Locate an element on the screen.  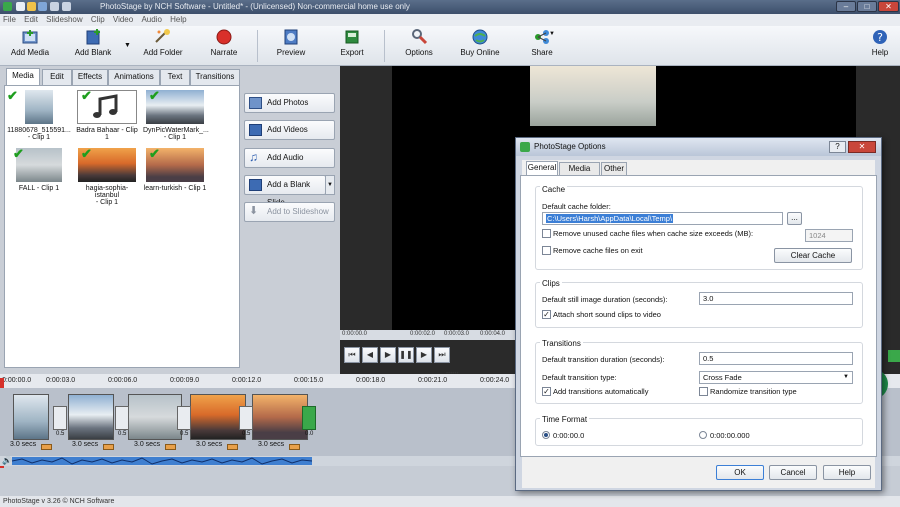
cache-folder-input: C:\Users\Harsh\AppData\Local\Temp\ is located at coordinates (662, 218).